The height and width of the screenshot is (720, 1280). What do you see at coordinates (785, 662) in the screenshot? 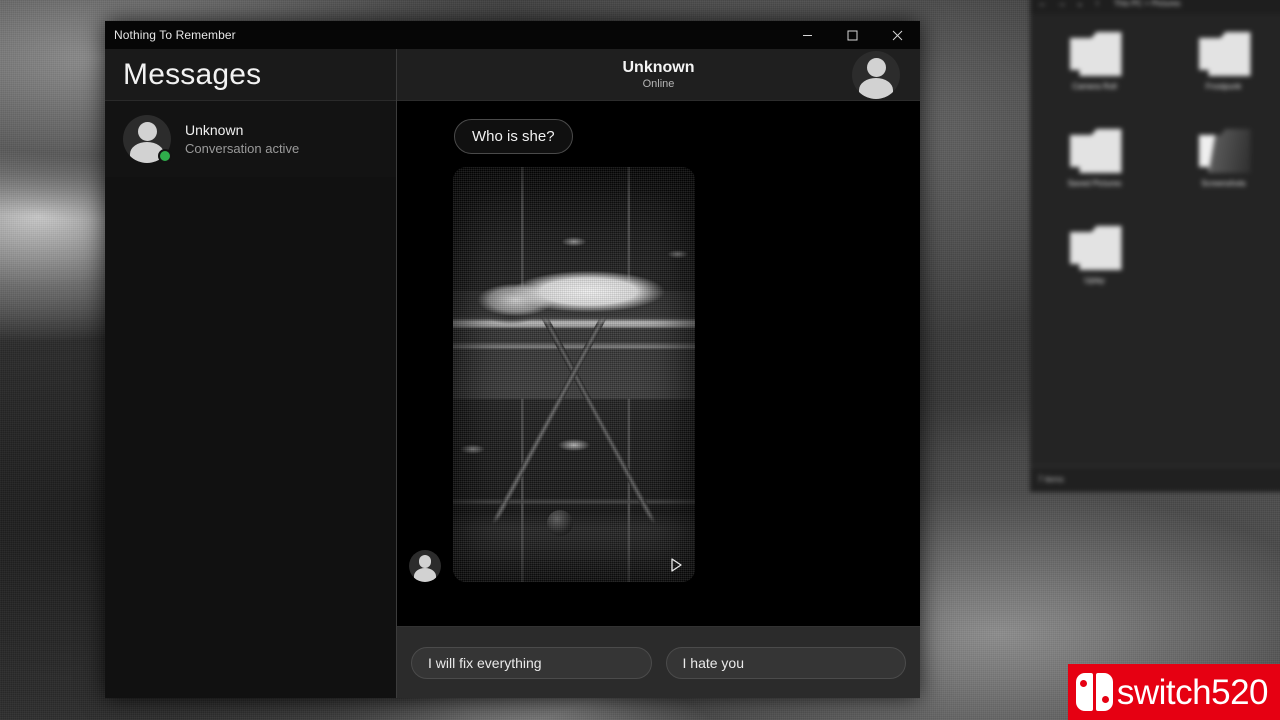
I see `reply-option-button: I hate you` at bounding box center [785, 662].